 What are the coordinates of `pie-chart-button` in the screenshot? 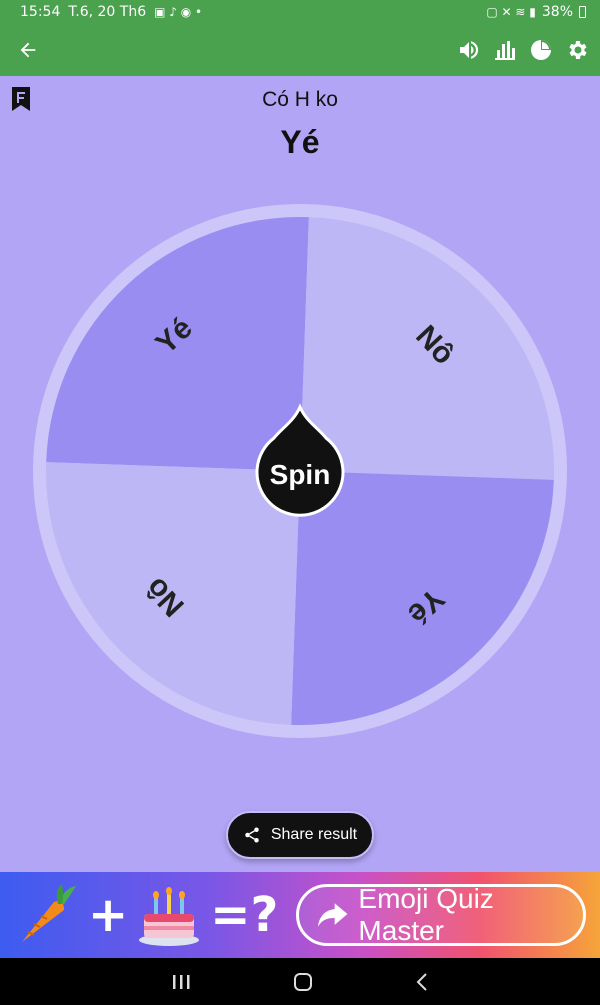 It's located at (541, 50).